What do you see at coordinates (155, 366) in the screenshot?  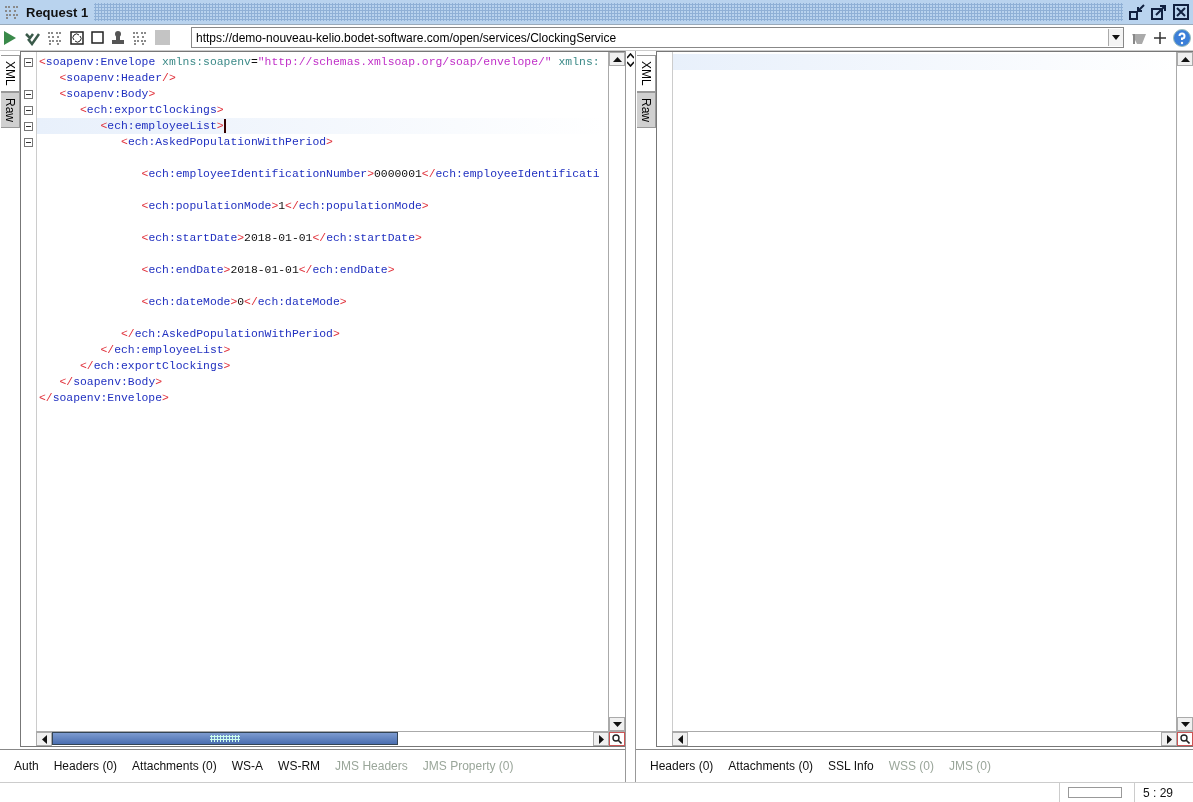 I see `code-line: </ech:exportClockings>` at bounding box center [155, 366].